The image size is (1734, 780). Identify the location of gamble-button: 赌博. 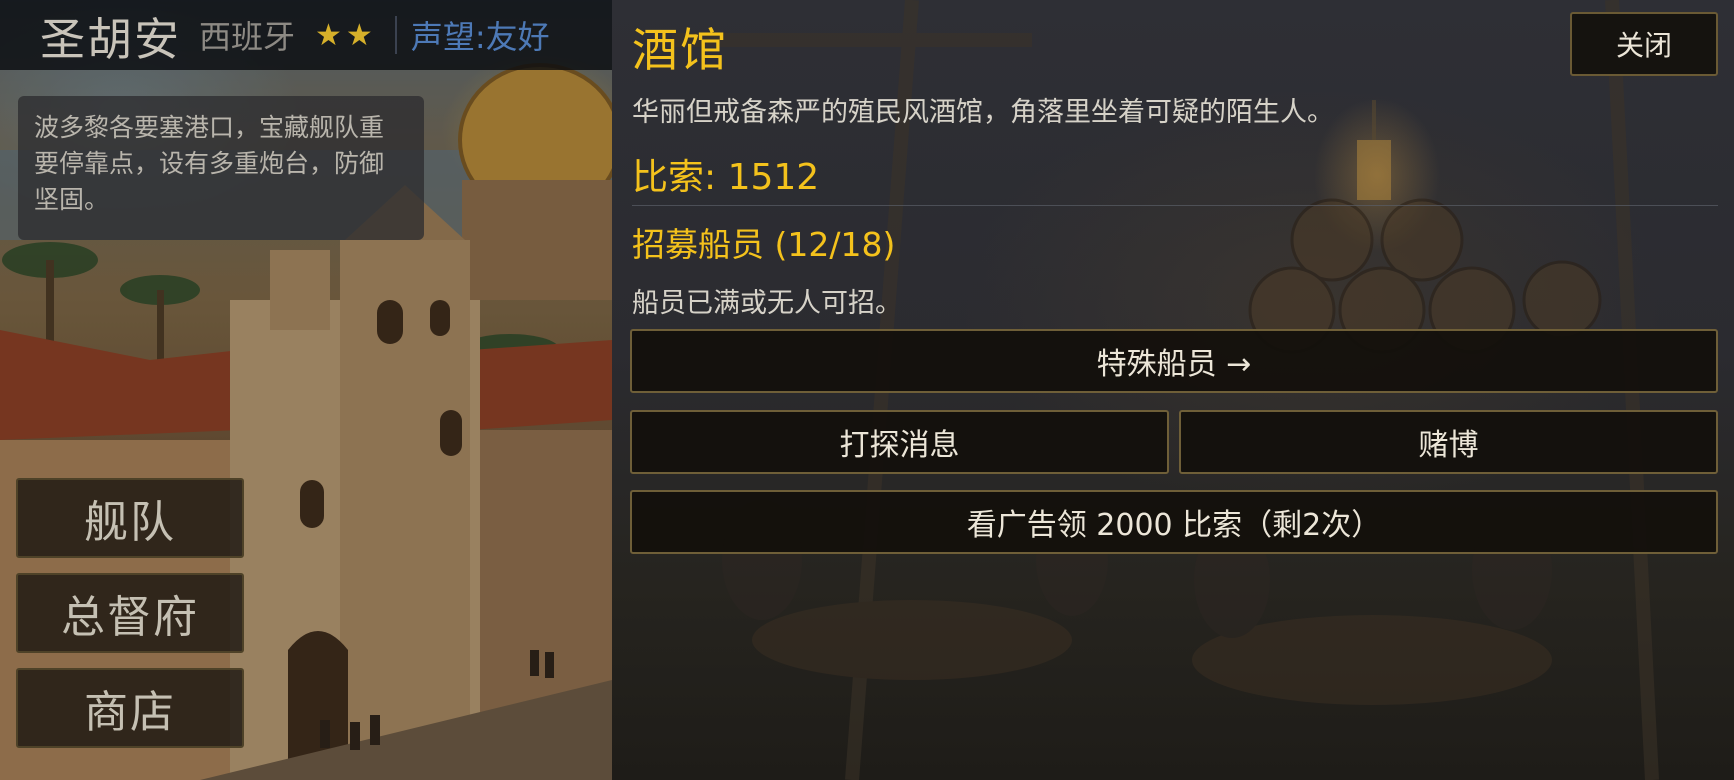
(1448, 442).